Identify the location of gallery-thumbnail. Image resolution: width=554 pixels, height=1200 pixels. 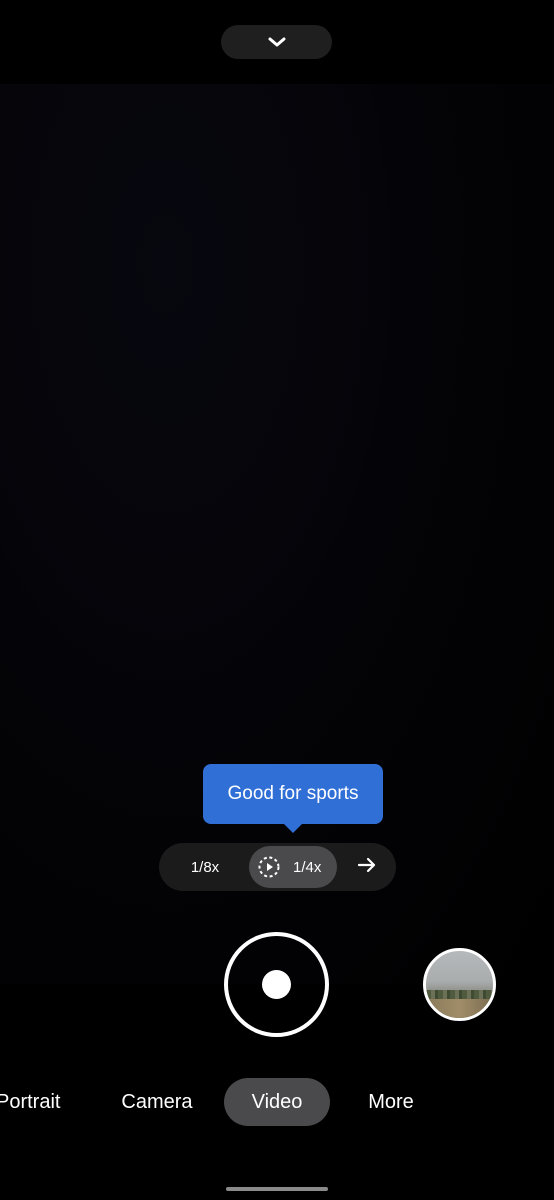
(459, 984).